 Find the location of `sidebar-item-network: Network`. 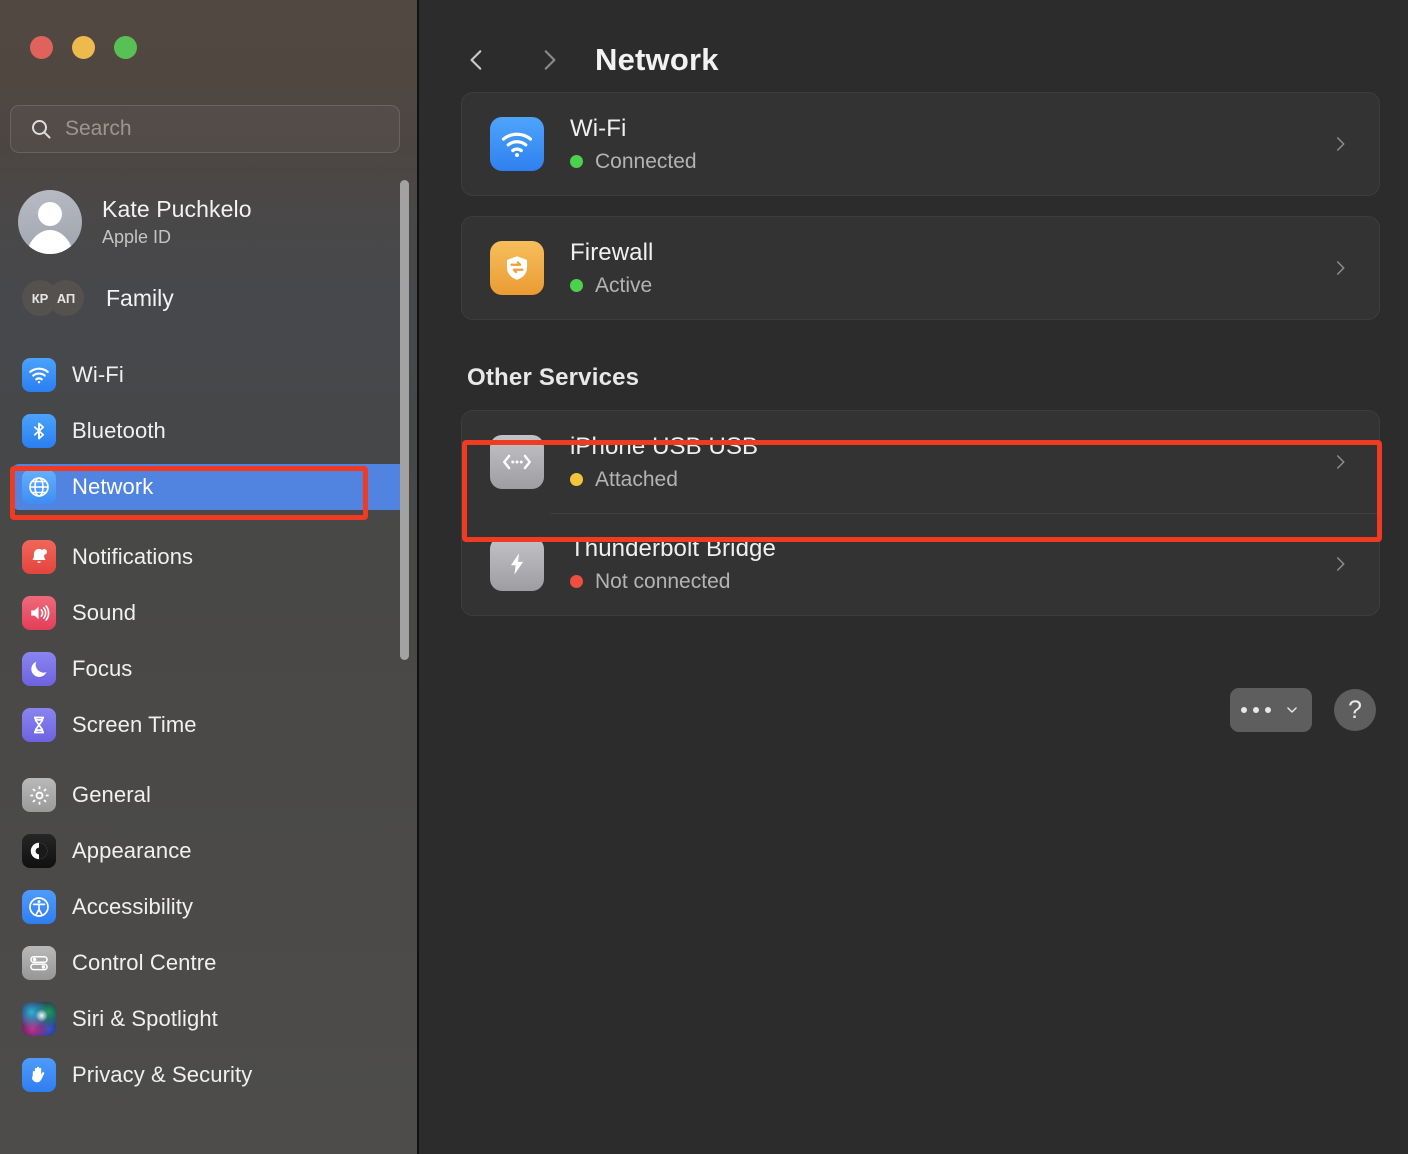

sidebar-item-network: Network is located at coordinates (209, 487).